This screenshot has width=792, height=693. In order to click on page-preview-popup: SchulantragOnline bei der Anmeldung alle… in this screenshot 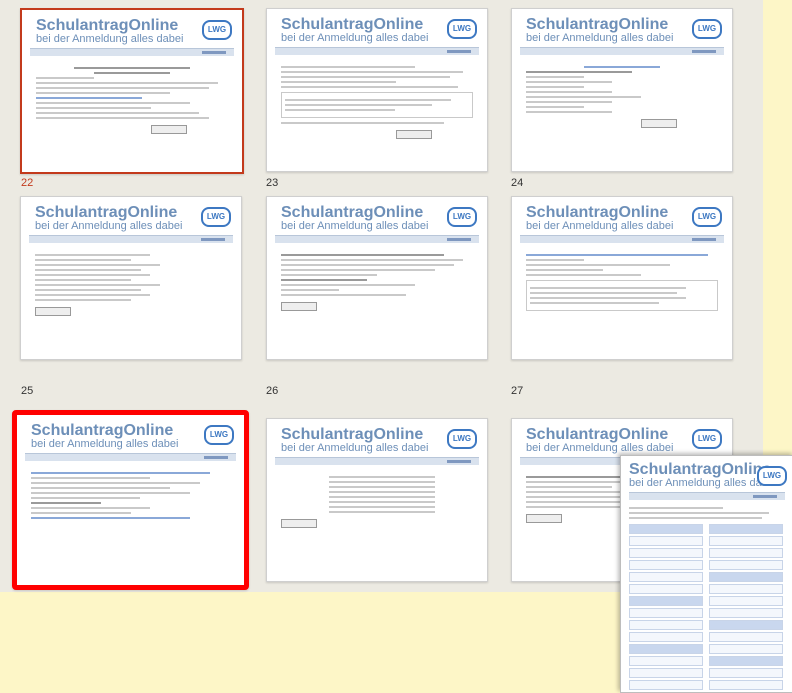, I will do `click(706, 574)`.